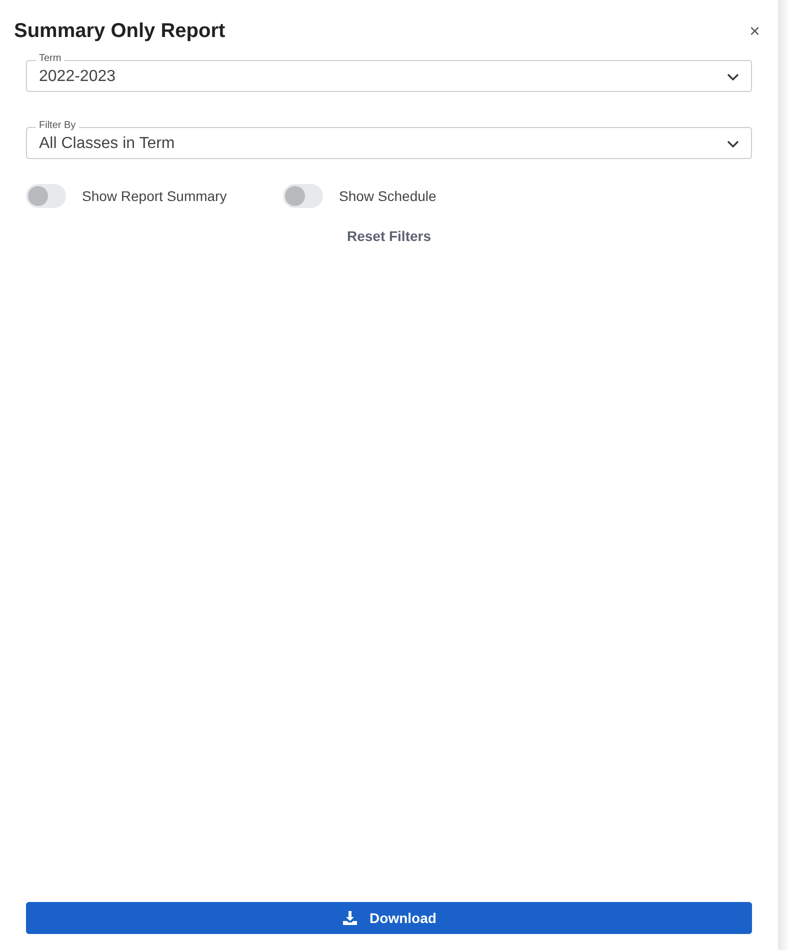 Image resolution: width=788 pixels, height=950 pixels. I want to click on close-button: ×, so click(754, 31).